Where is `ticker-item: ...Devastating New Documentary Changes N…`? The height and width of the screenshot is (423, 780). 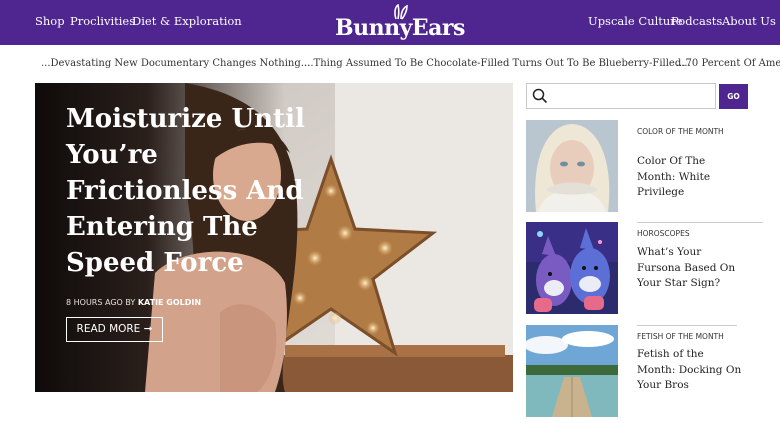
ticker-item: ...Devastating New Documentary Changes N… is located at coordinates (175, 63).